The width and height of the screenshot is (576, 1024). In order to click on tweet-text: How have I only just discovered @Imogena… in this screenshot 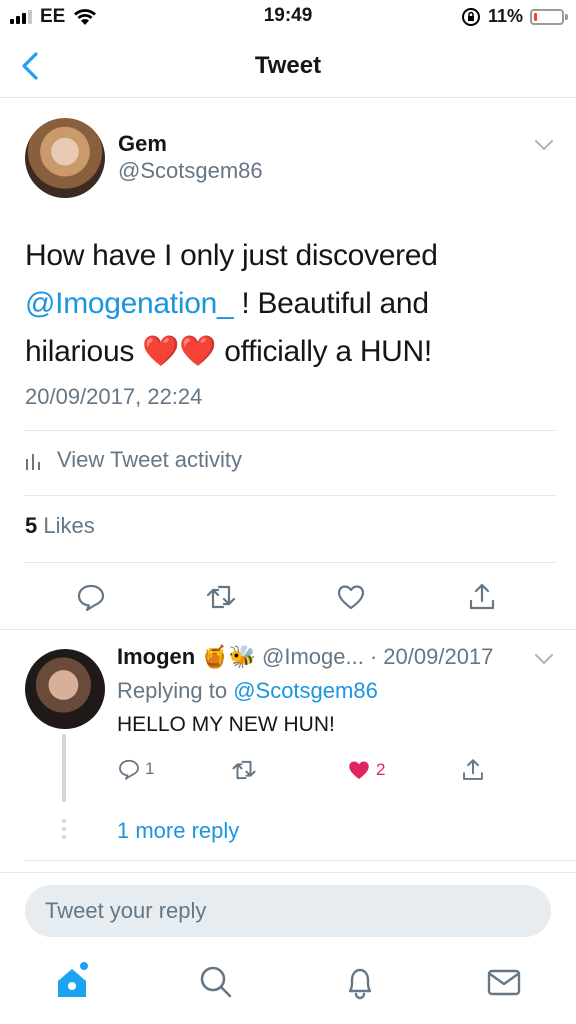, I will do `click(290, 304)`.